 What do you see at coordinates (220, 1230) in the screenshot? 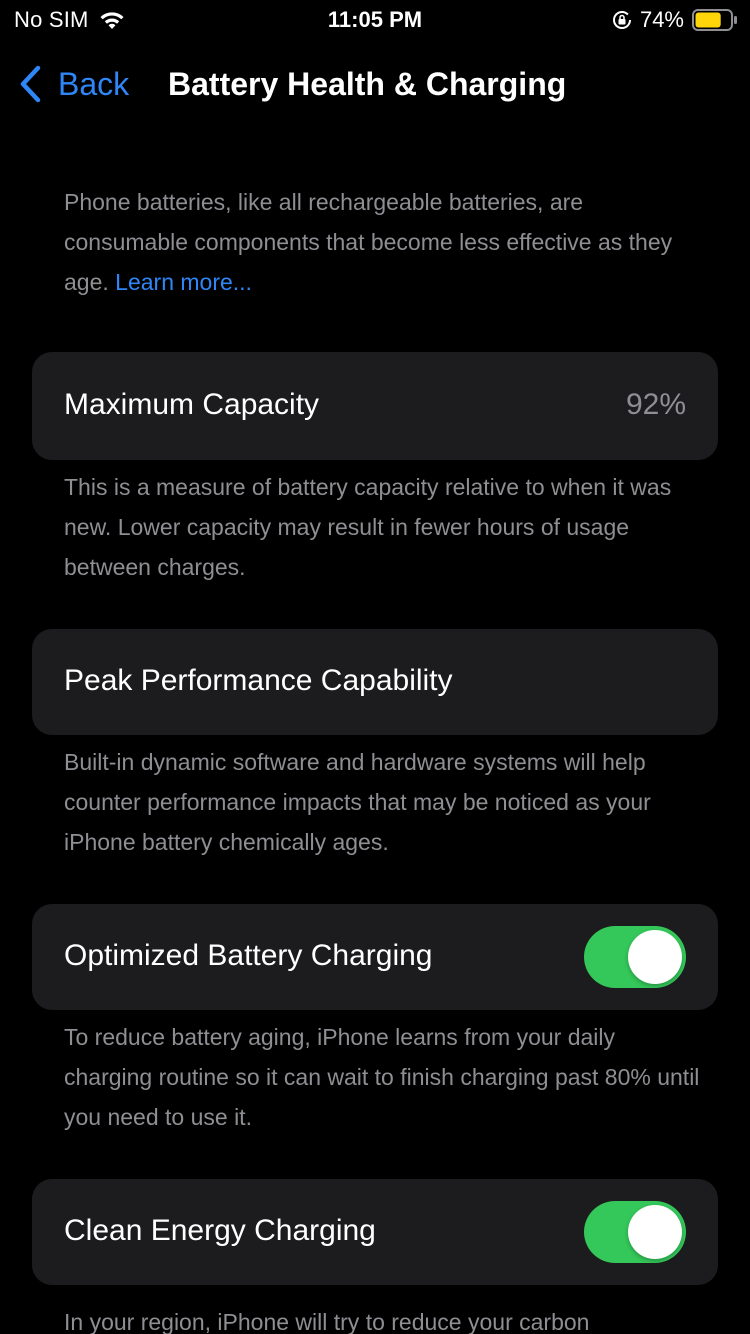
I see `clean-energy-label: Clean Energy Charging` at bounding box center [220, 1230].